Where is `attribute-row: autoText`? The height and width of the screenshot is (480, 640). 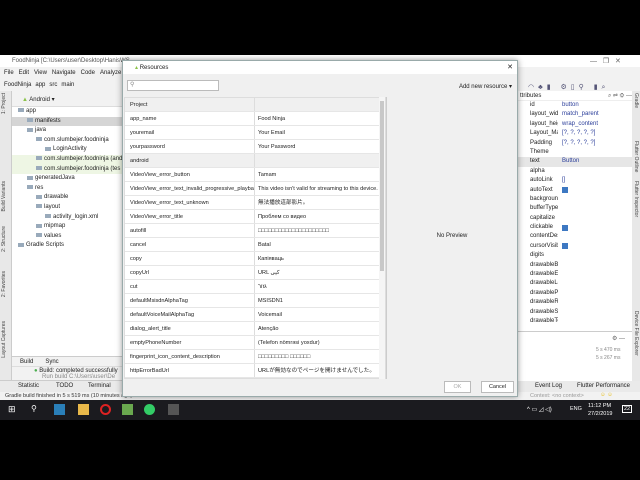
attribute-row: autoText is located at coordinates (575, 190).